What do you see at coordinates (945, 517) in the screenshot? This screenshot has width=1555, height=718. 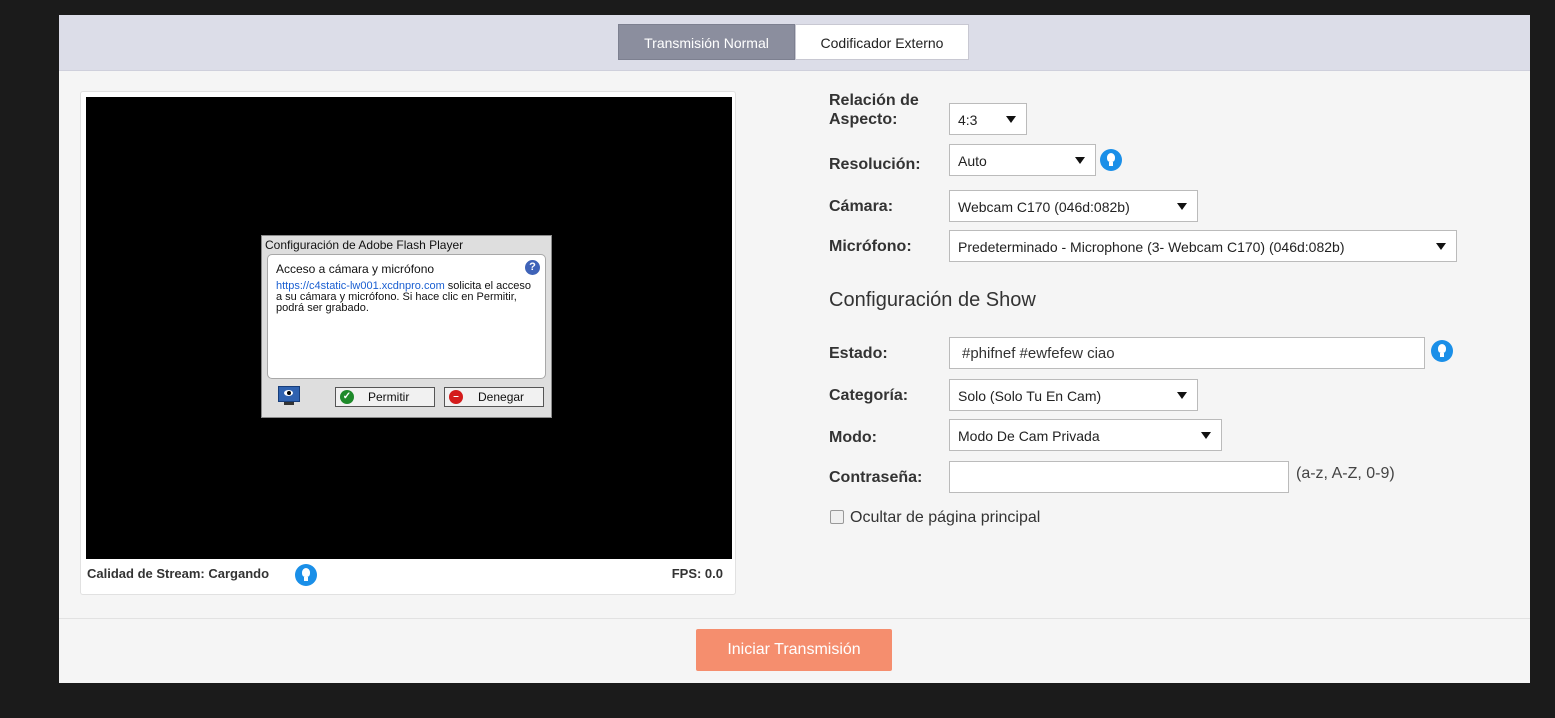 I see `hide-from-homepage-label: Ocultar de página principal` at bounding box center [945, 517].